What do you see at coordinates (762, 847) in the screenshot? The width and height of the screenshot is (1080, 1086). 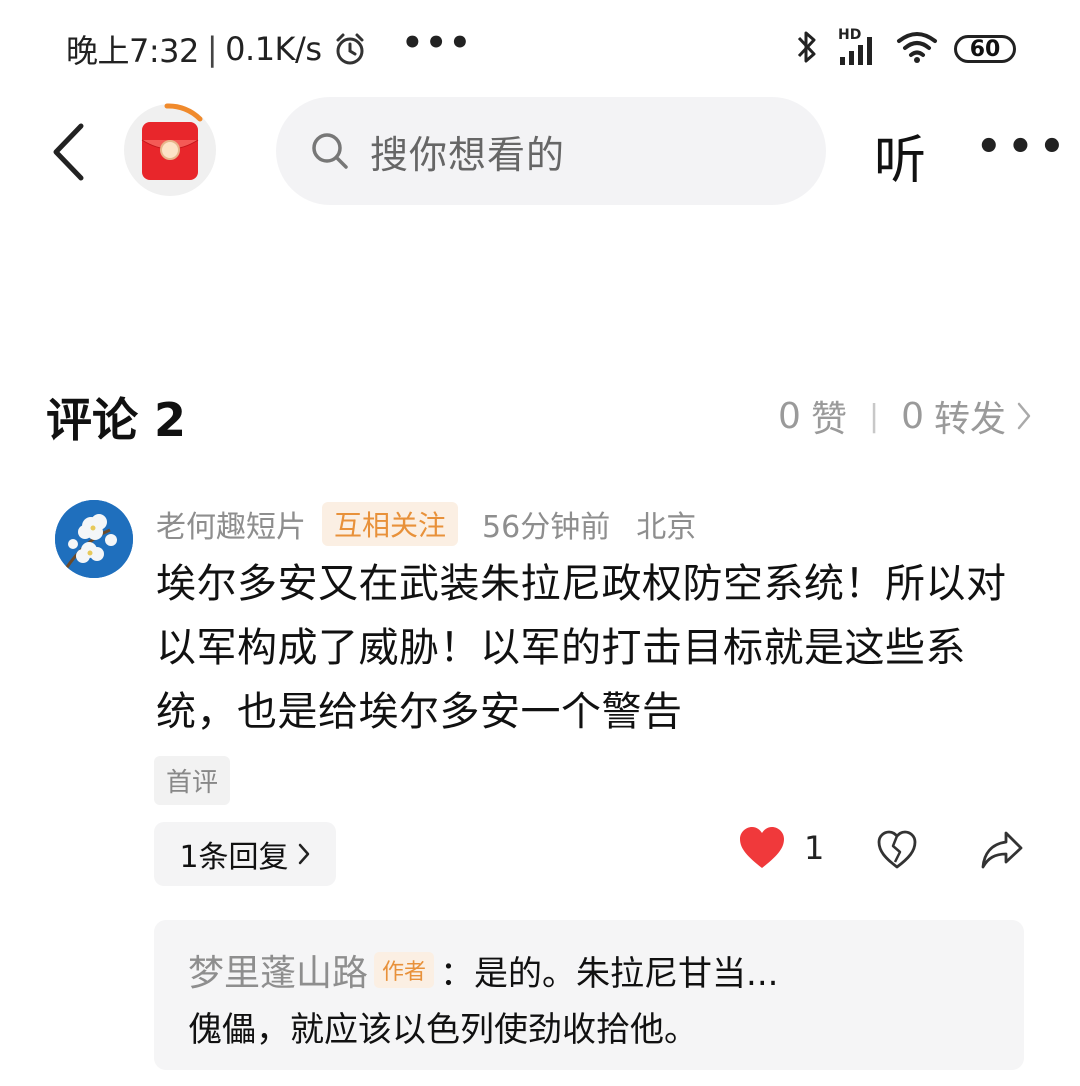 I see `heart-filled-icon` at bounding box center [762, 847].